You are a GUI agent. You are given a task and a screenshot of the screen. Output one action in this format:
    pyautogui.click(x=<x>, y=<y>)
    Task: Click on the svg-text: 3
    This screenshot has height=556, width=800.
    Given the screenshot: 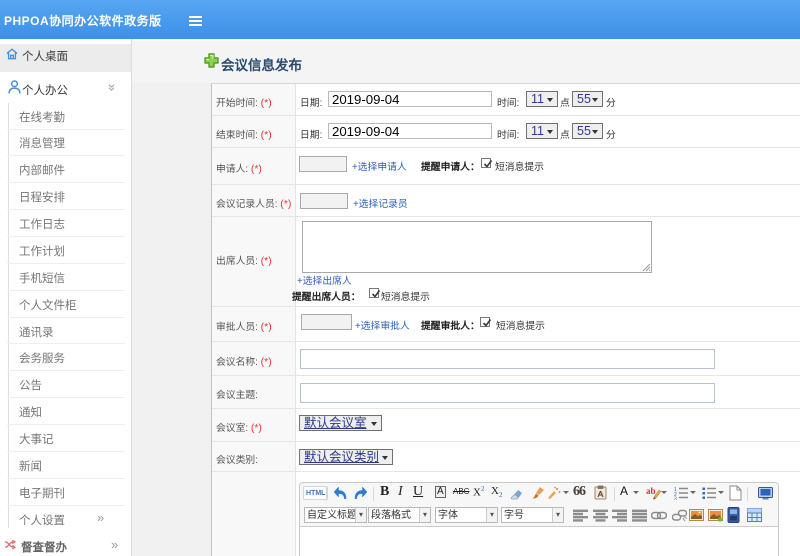 What is the action you would take?
    pyautogui.click(x=675, y=499)
    